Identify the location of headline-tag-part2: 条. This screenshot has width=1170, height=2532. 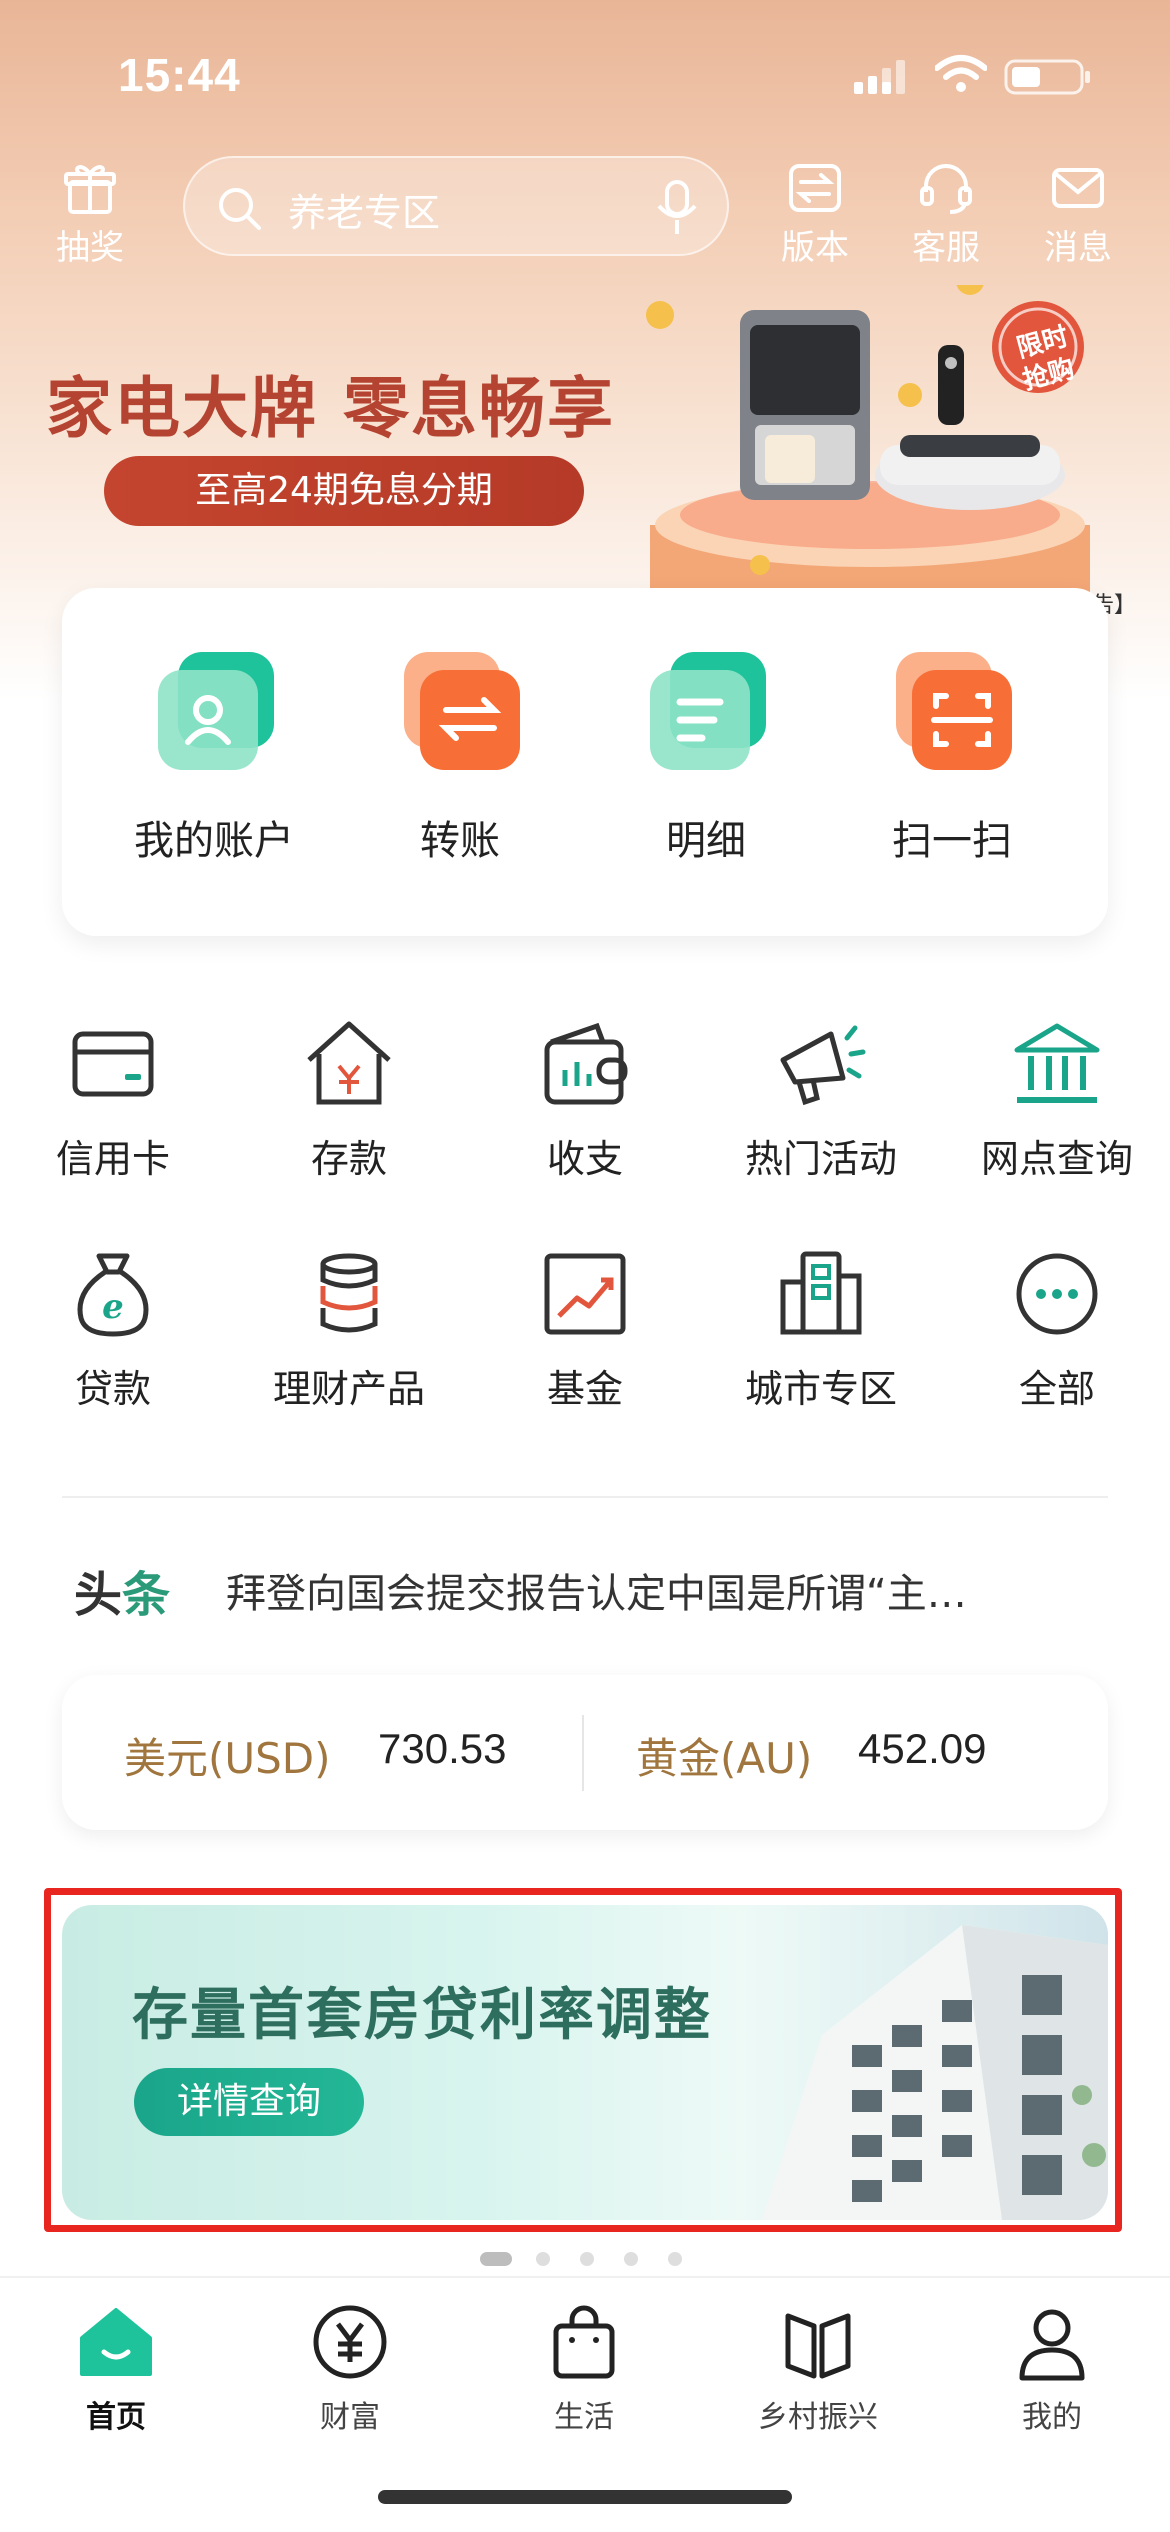
(146, 1595).